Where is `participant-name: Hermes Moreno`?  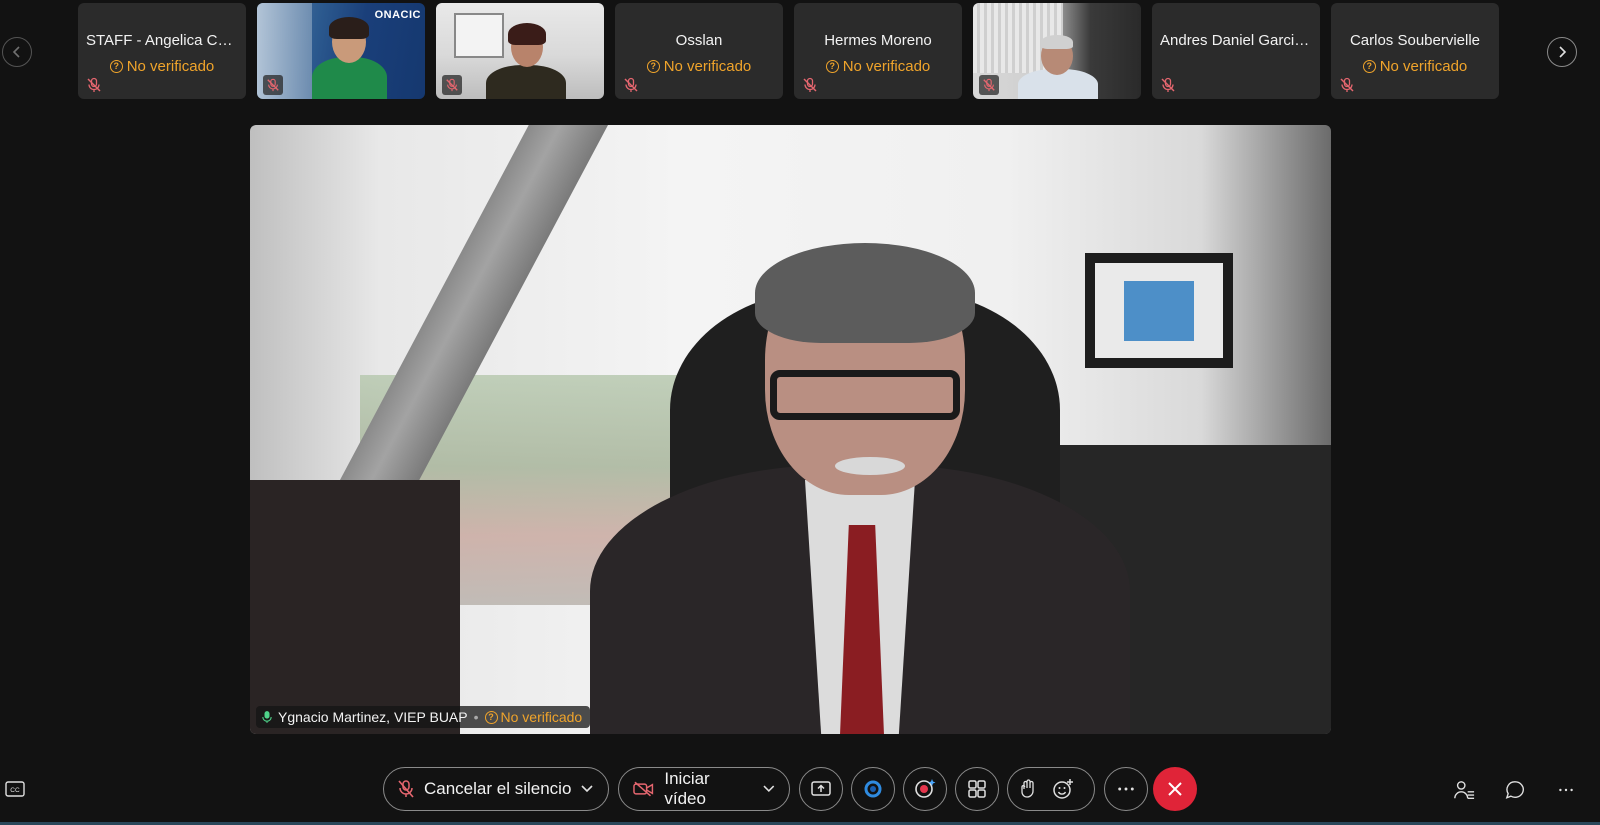
participant-name: Hermes Moreno is located at coordinates (878, 40).